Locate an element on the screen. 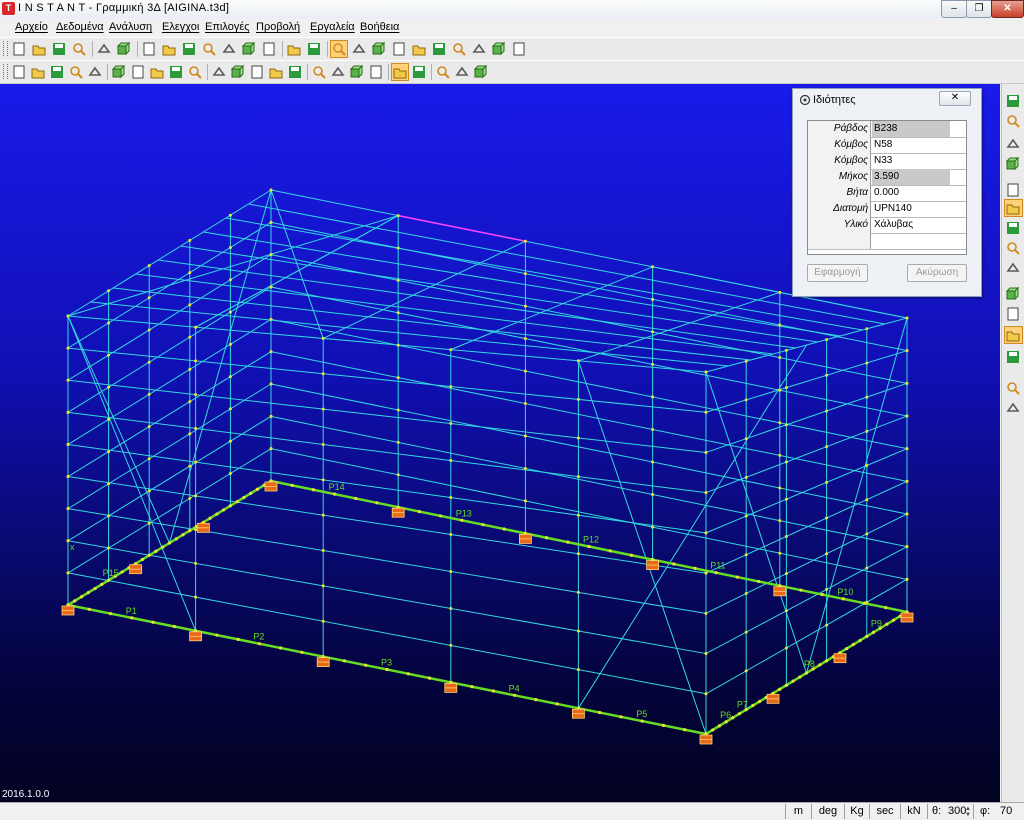 The height and width of the screenshot is (820, 1024). property-row: Κόμβος τέλουςN33 is located at coordinates (887, 167).